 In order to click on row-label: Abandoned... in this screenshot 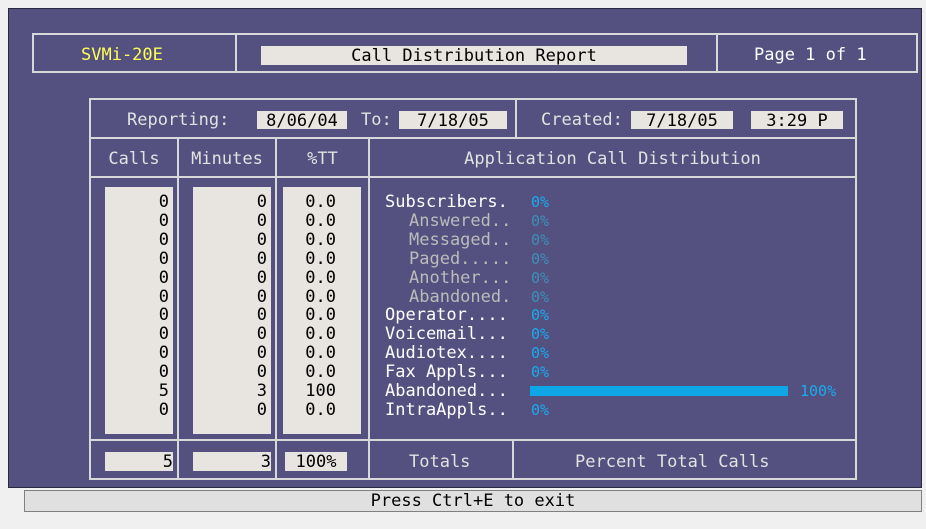, I will do `click(446, 391)`.